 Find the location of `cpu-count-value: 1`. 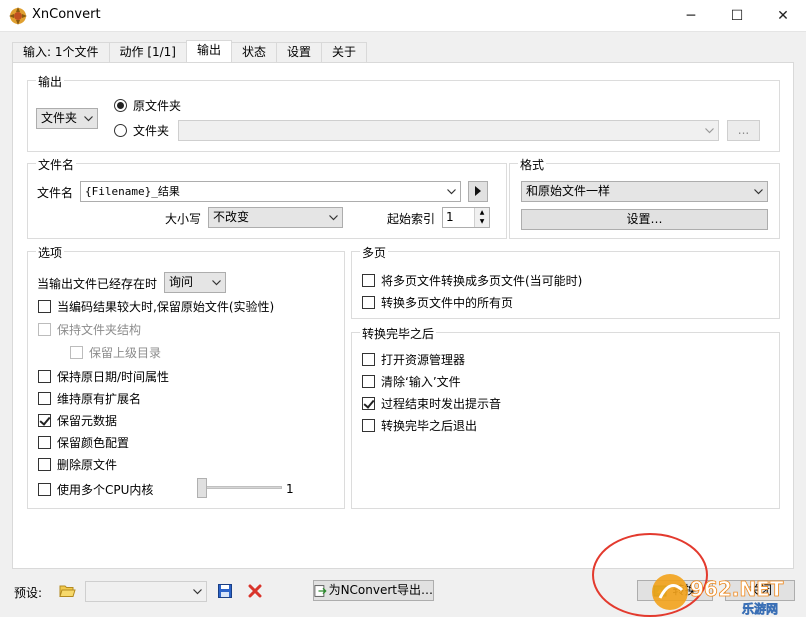

cpu-count-value: 1 is located at coordinates (290, 489).